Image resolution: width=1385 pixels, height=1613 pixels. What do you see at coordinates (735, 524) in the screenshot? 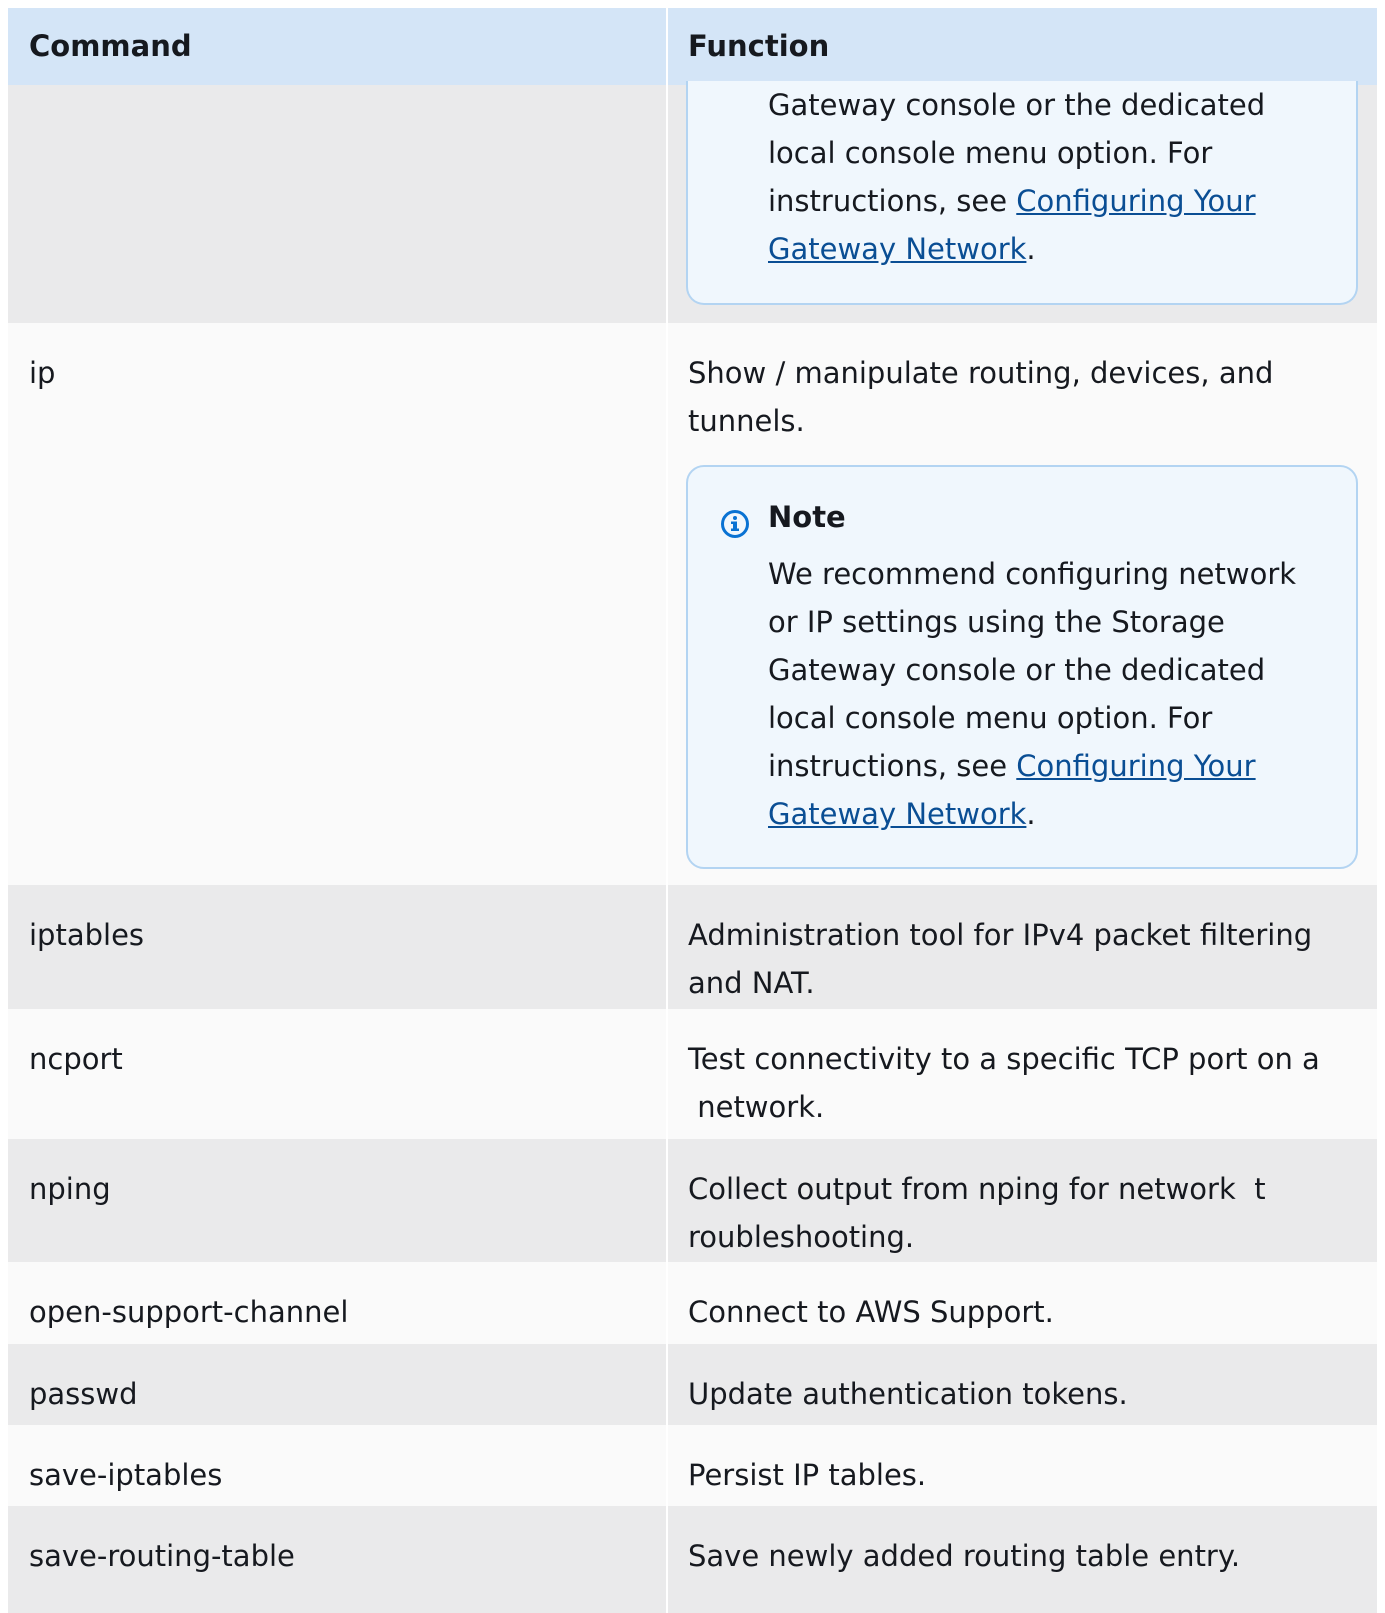
I see `info-icon` at bounding box center [735, 524].